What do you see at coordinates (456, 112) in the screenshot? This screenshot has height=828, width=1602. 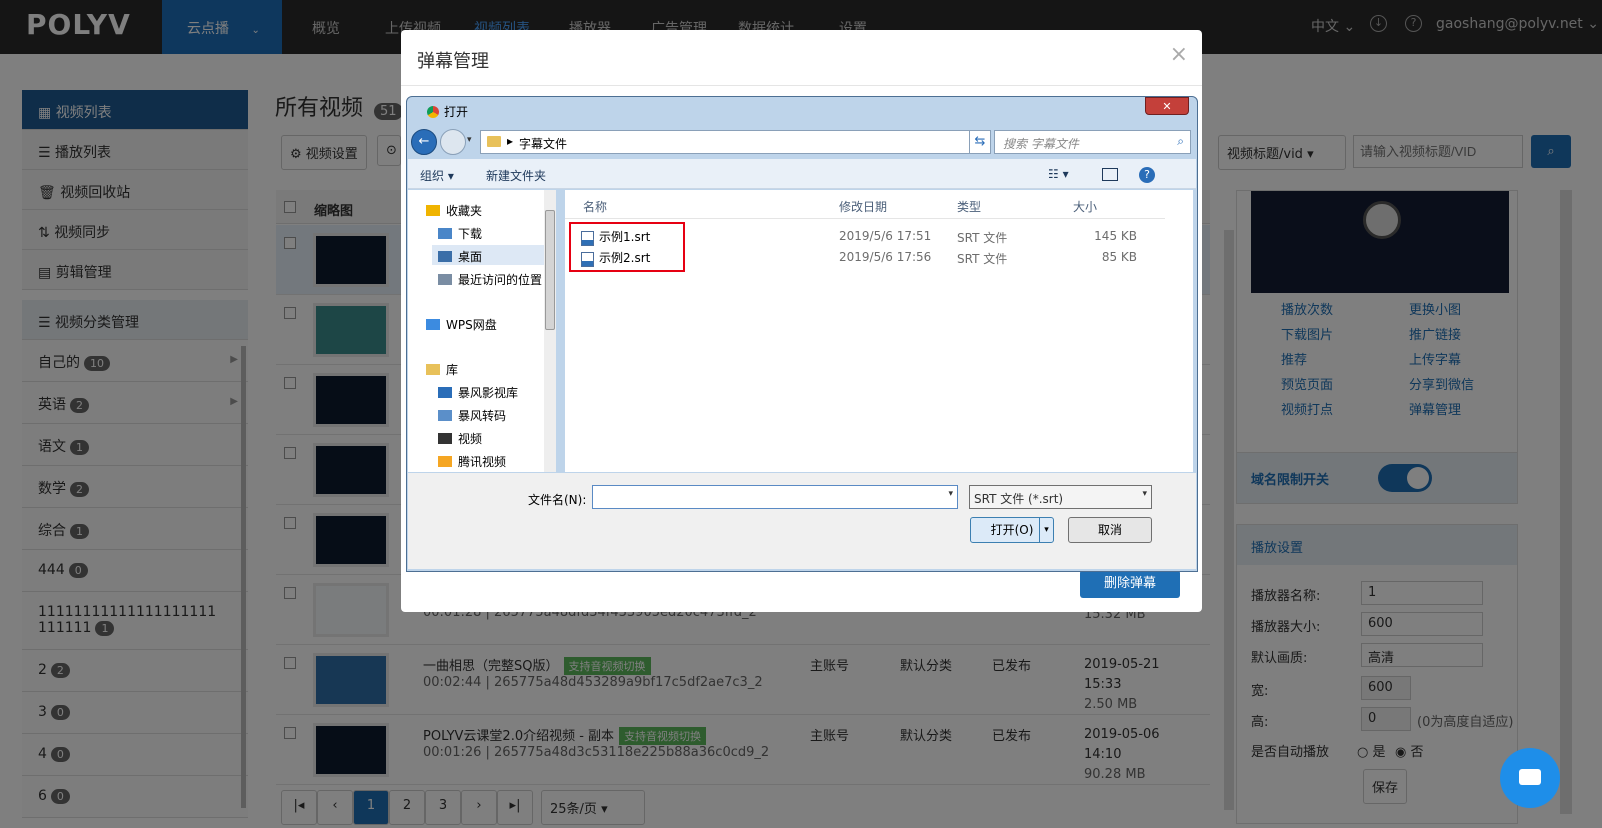 I see `dialog-title-text: 打开` at bounding box center [456, 112].